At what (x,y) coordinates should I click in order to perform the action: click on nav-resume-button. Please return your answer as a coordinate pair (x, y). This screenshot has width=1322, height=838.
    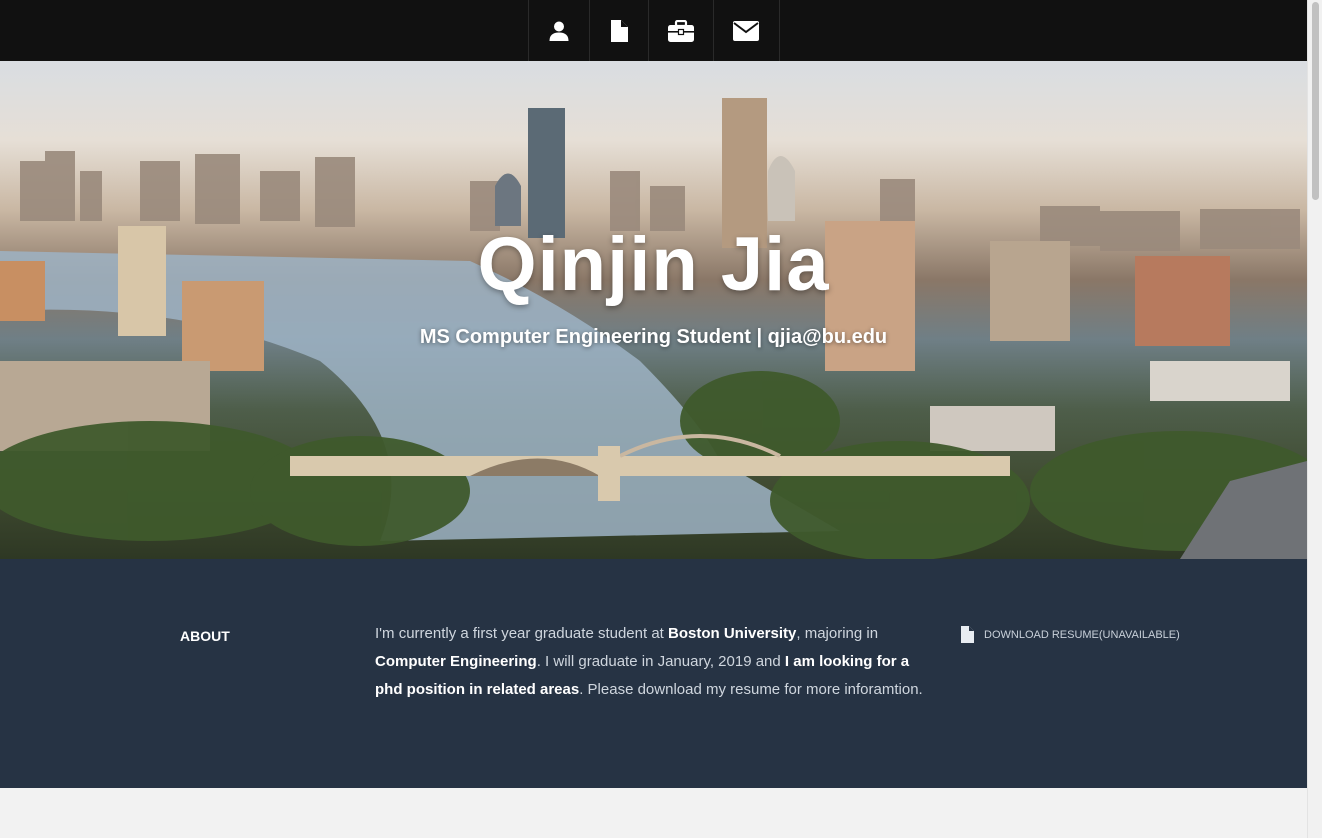
    Looking at the image, I should click on (619, 30).